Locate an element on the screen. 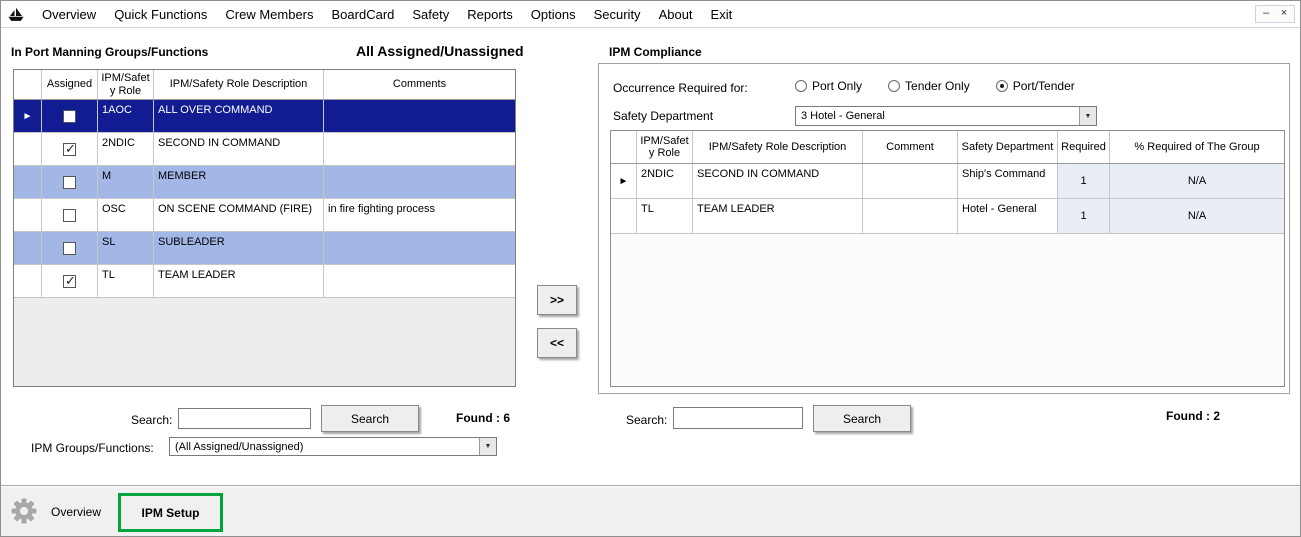 The height and width of the screenshot is (537, 1301). app-icon is located at coordinates (17, 14).